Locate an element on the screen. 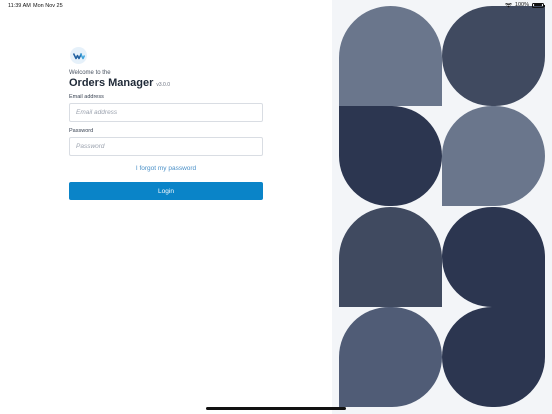  battery-icon is located at coordinates (538, 5).